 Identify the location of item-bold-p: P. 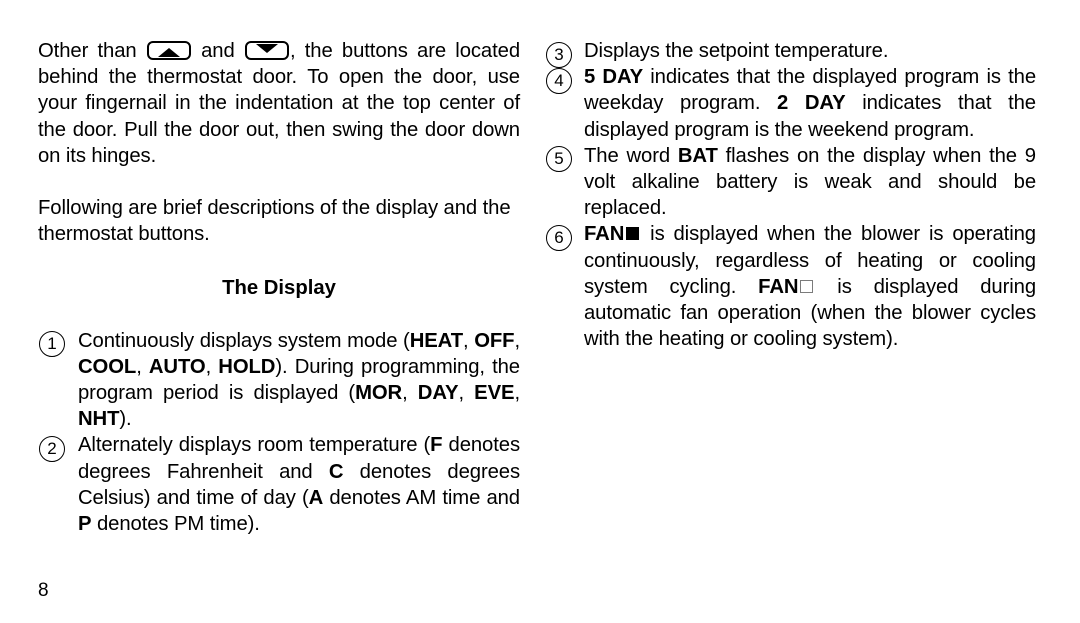
(85, 524).